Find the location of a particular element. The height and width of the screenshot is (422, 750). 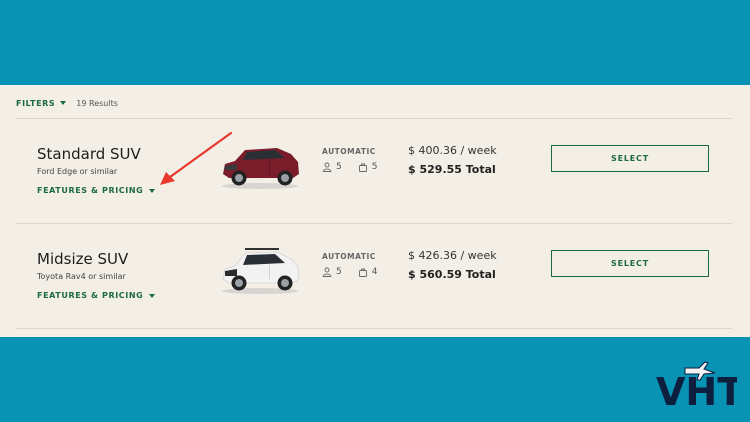

results-count: 19 Results is located at coordinates (97, 103).